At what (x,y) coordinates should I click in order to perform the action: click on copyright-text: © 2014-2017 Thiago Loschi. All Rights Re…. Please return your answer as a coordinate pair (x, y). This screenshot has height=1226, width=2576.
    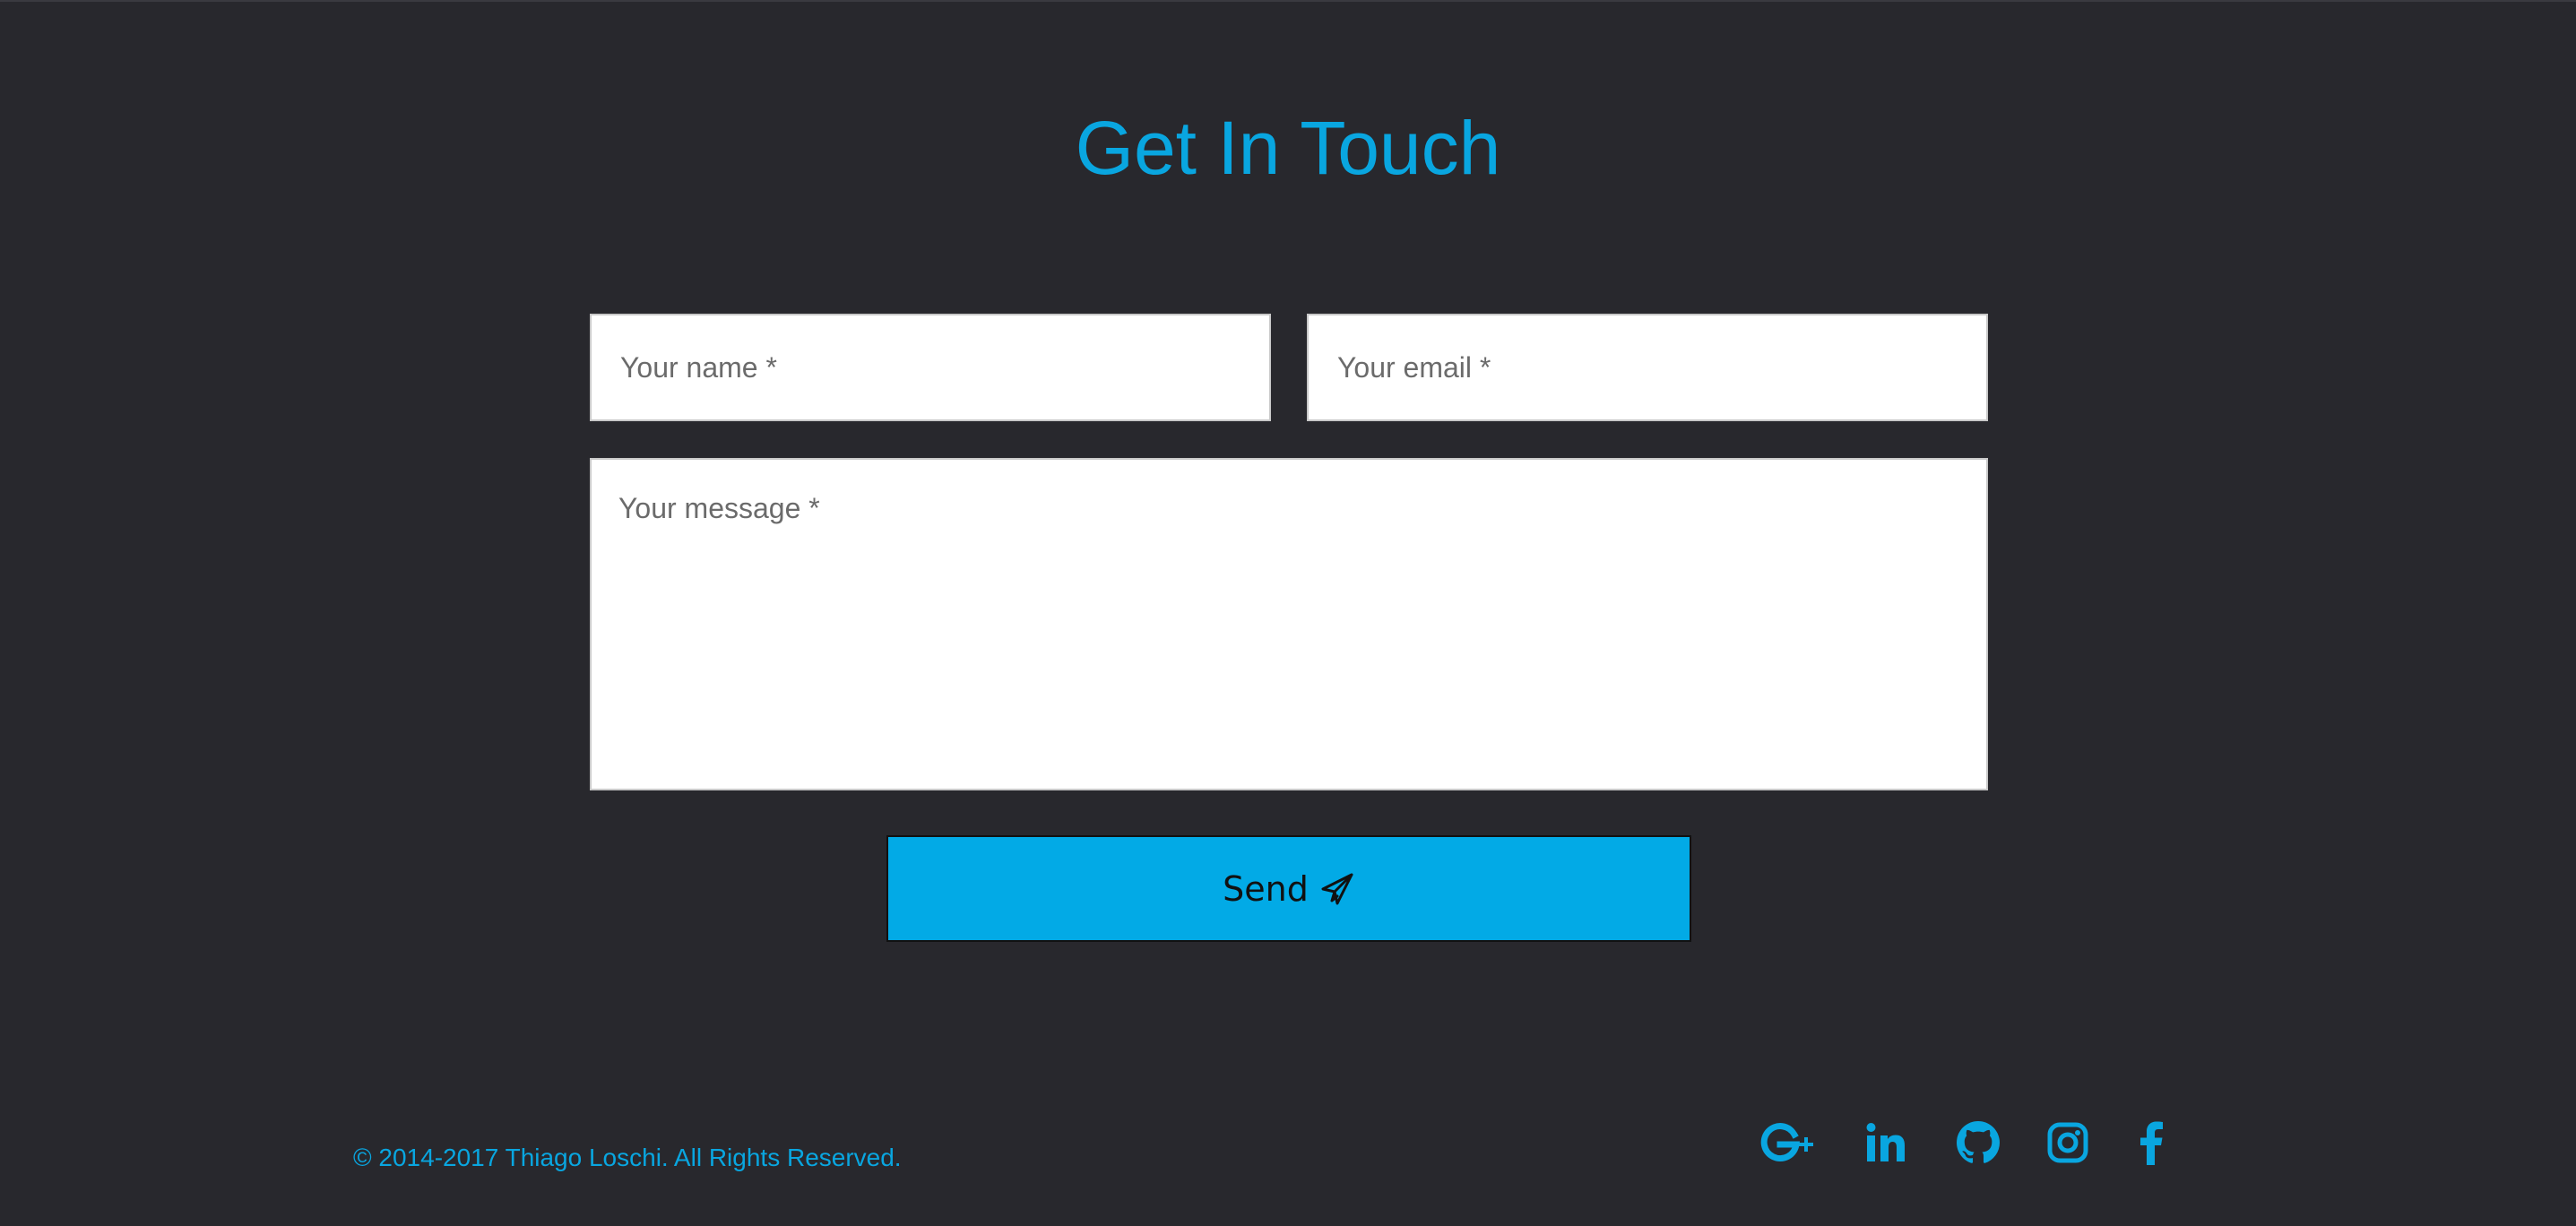
    Looking at the image, I should click on (627, 1157).